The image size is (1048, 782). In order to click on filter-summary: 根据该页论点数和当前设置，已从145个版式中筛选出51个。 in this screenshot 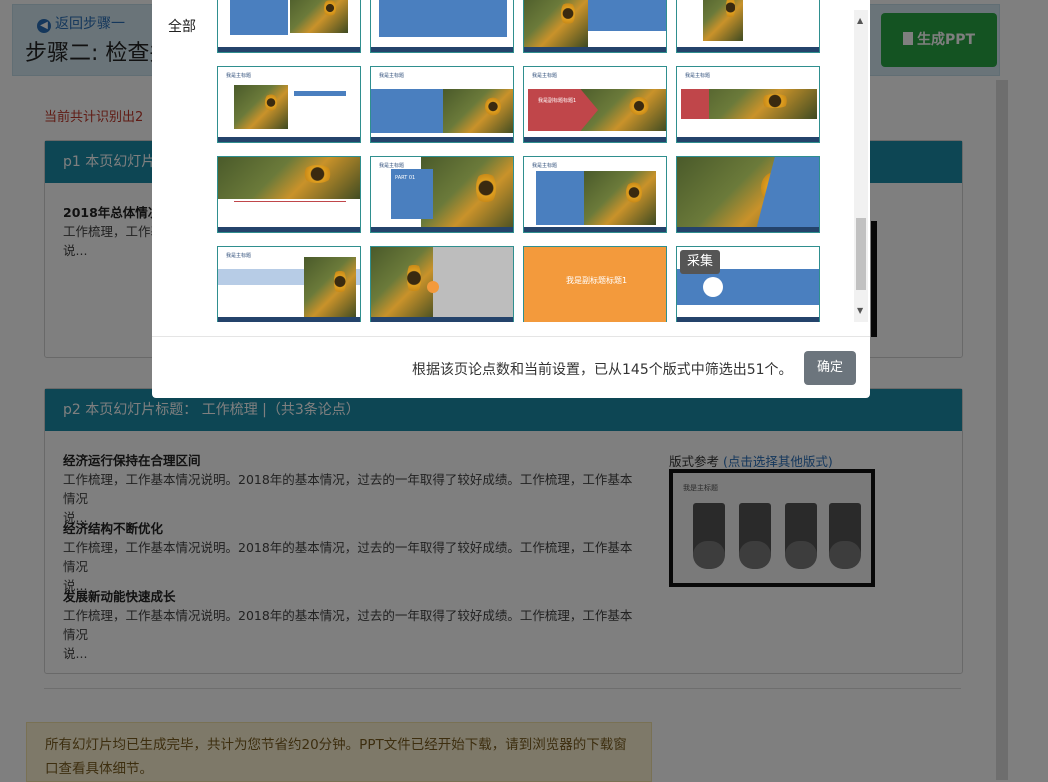, I will do `click(602, 370)`.